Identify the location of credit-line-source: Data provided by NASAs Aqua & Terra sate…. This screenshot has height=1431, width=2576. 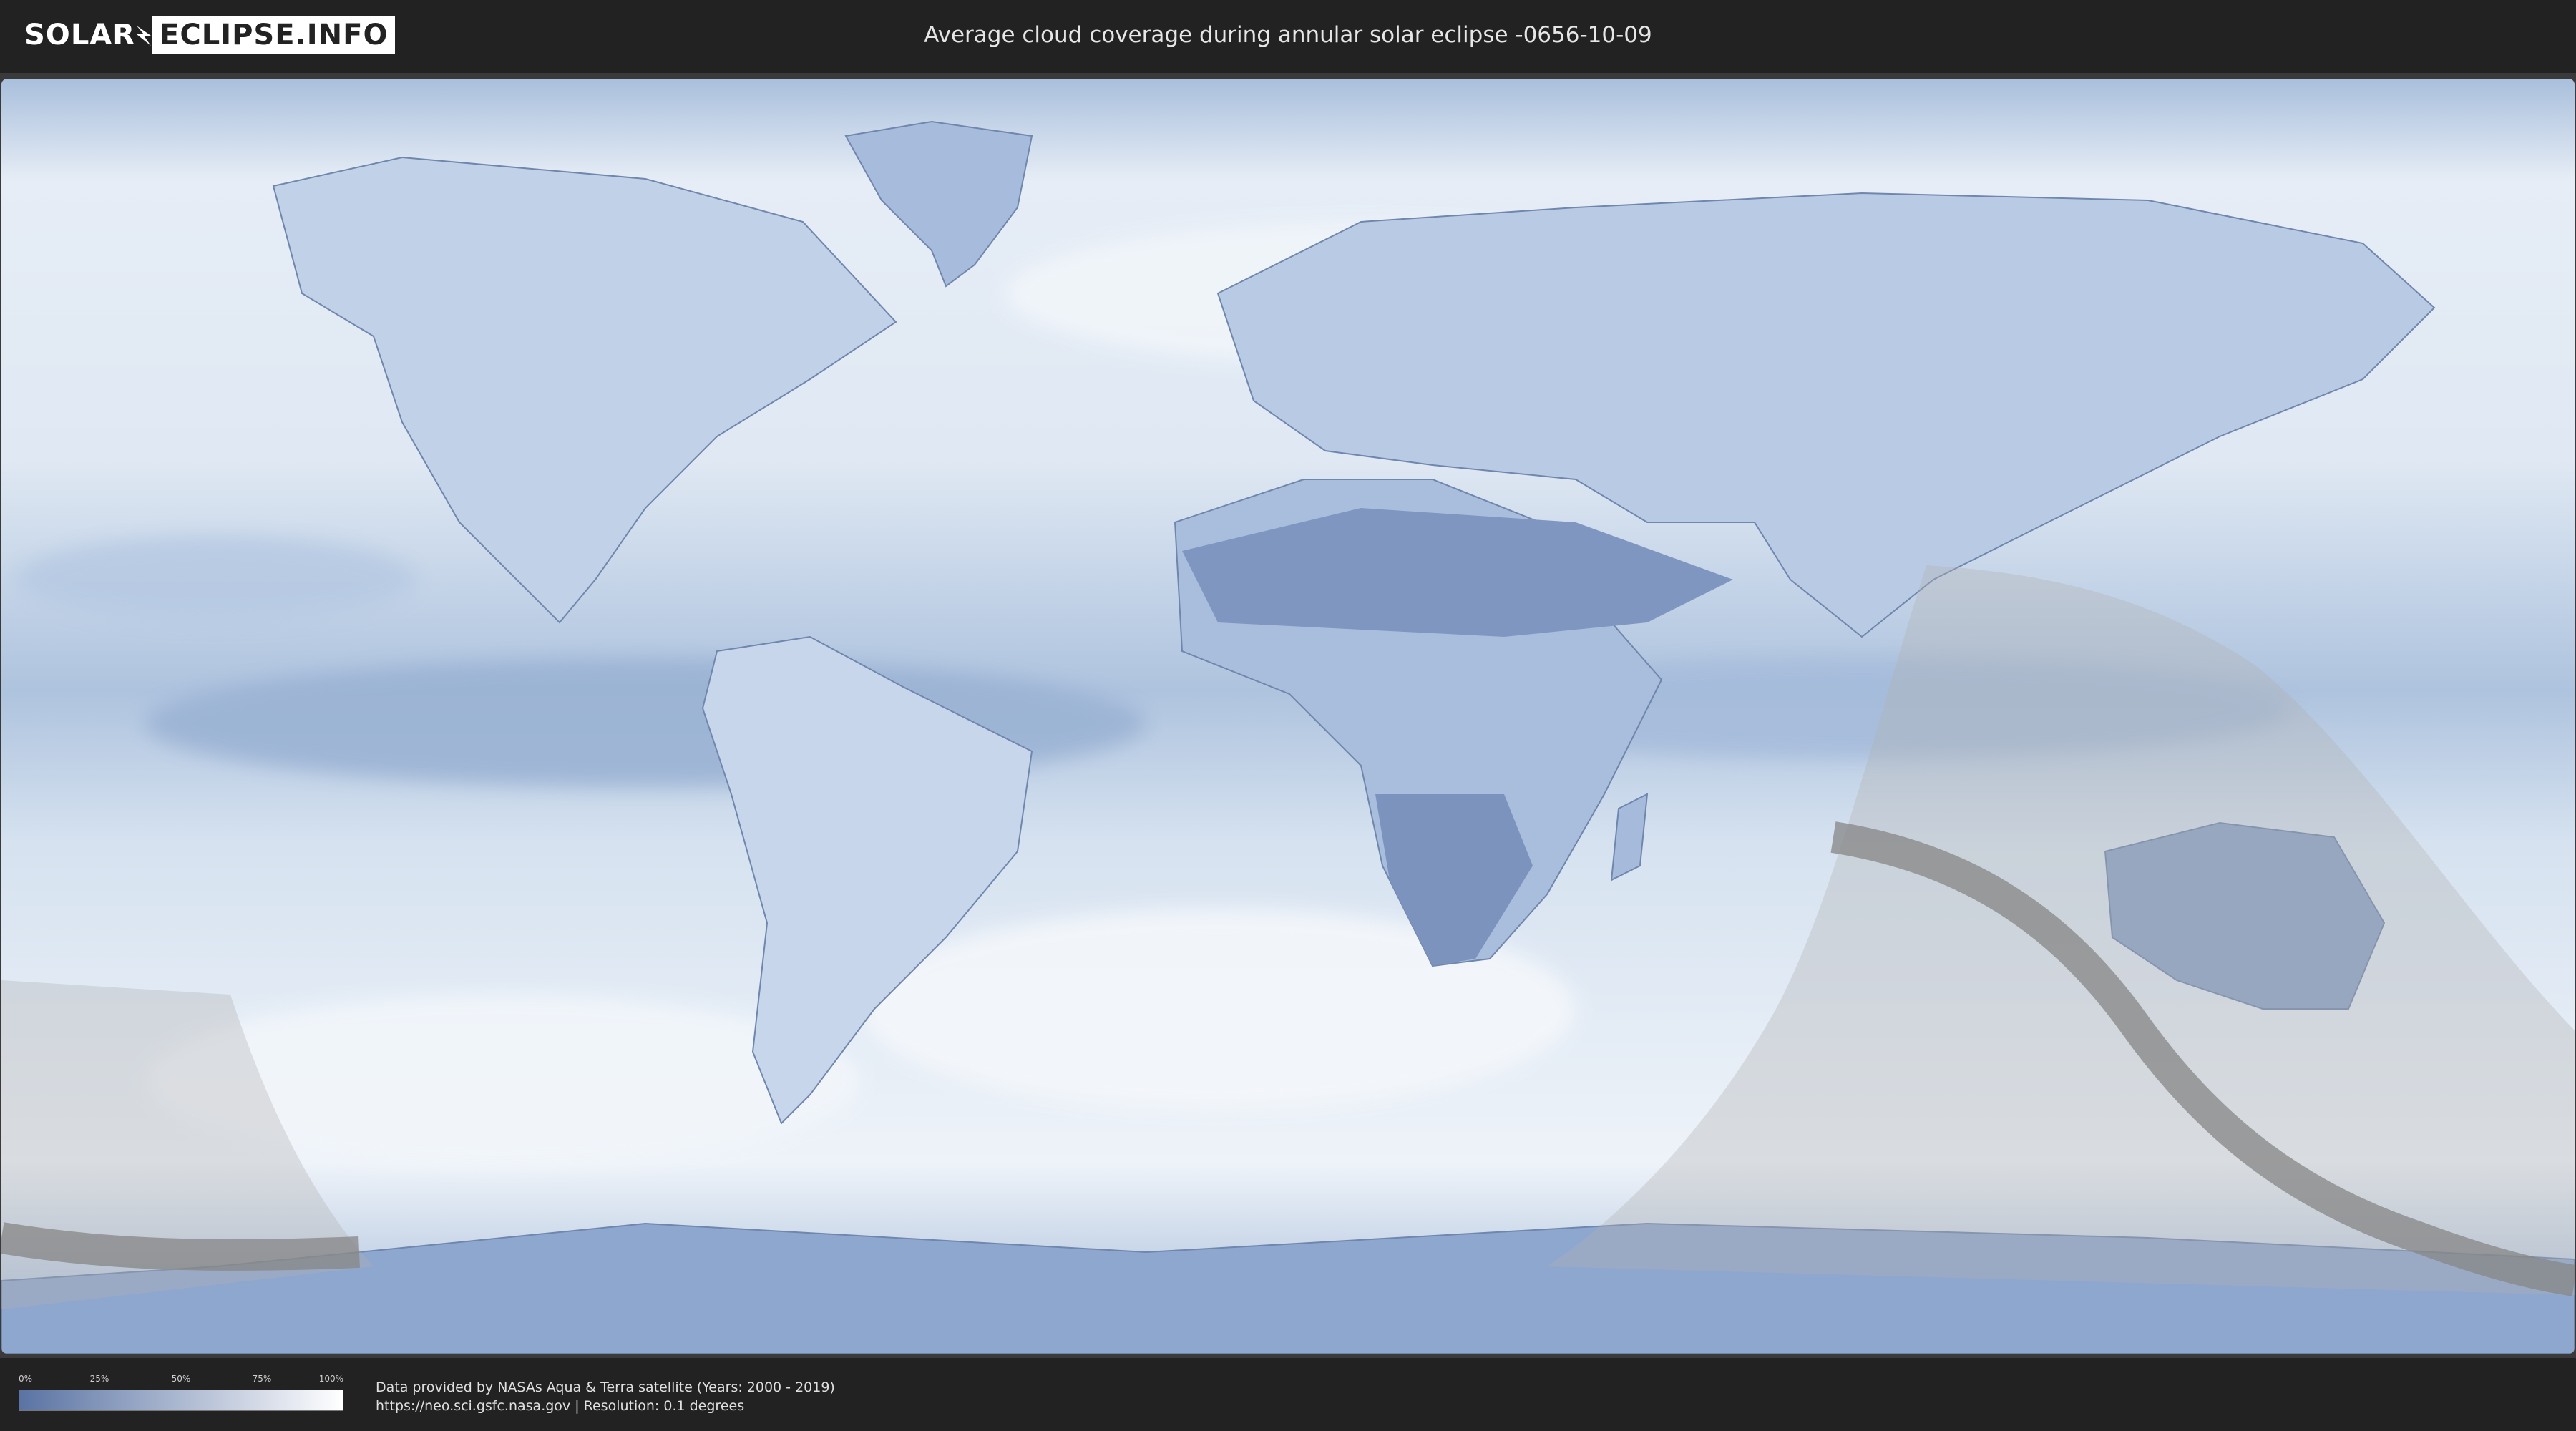
(605, 1387).